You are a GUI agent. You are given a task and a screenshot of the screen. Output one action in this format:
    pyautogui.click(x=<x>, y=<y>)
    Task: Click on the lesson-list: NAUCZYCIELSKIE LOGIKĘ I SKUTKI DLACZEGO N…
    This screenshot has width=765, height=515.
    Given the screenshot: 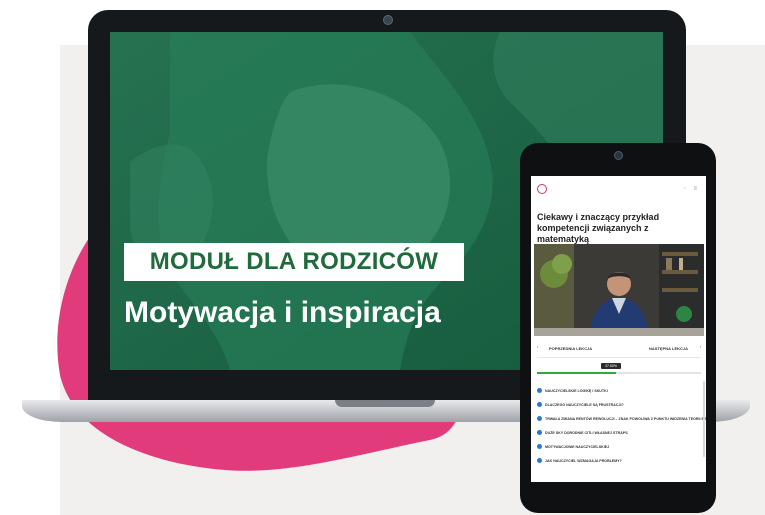 What is the action you would take?
    pyautogui.click(x=621, y=430)
    